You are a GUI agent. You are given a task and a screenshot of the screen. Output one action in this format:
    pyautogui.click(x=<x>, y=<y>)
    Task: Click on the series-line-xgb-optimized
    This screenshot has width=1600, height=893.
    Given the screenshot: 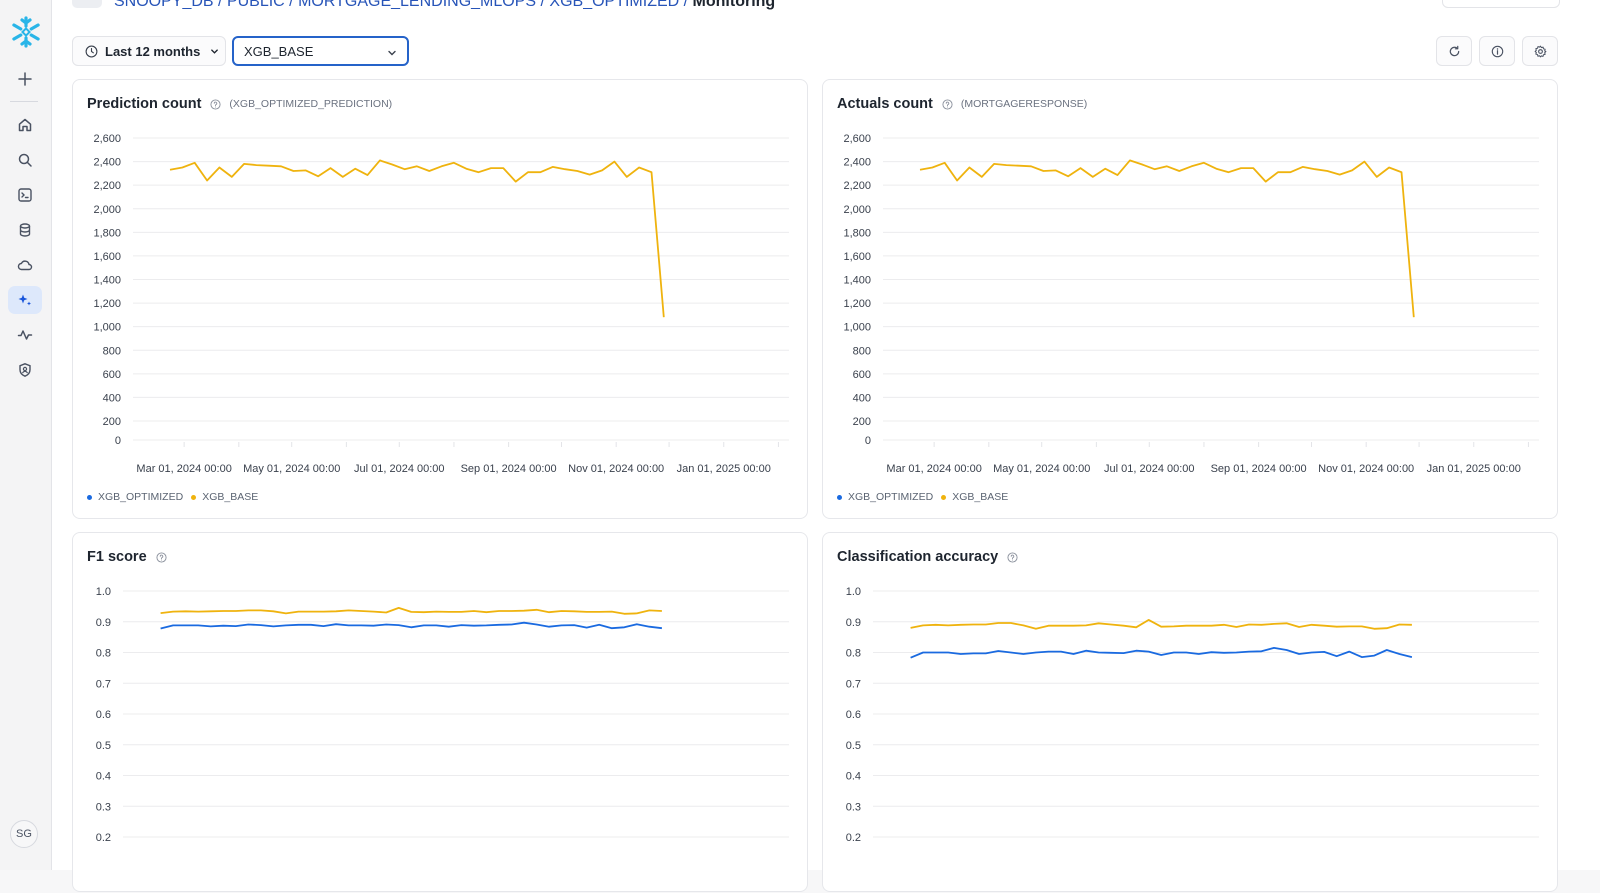 What is the action you would take?
    pyautogui.click(x=411, y=625)
    